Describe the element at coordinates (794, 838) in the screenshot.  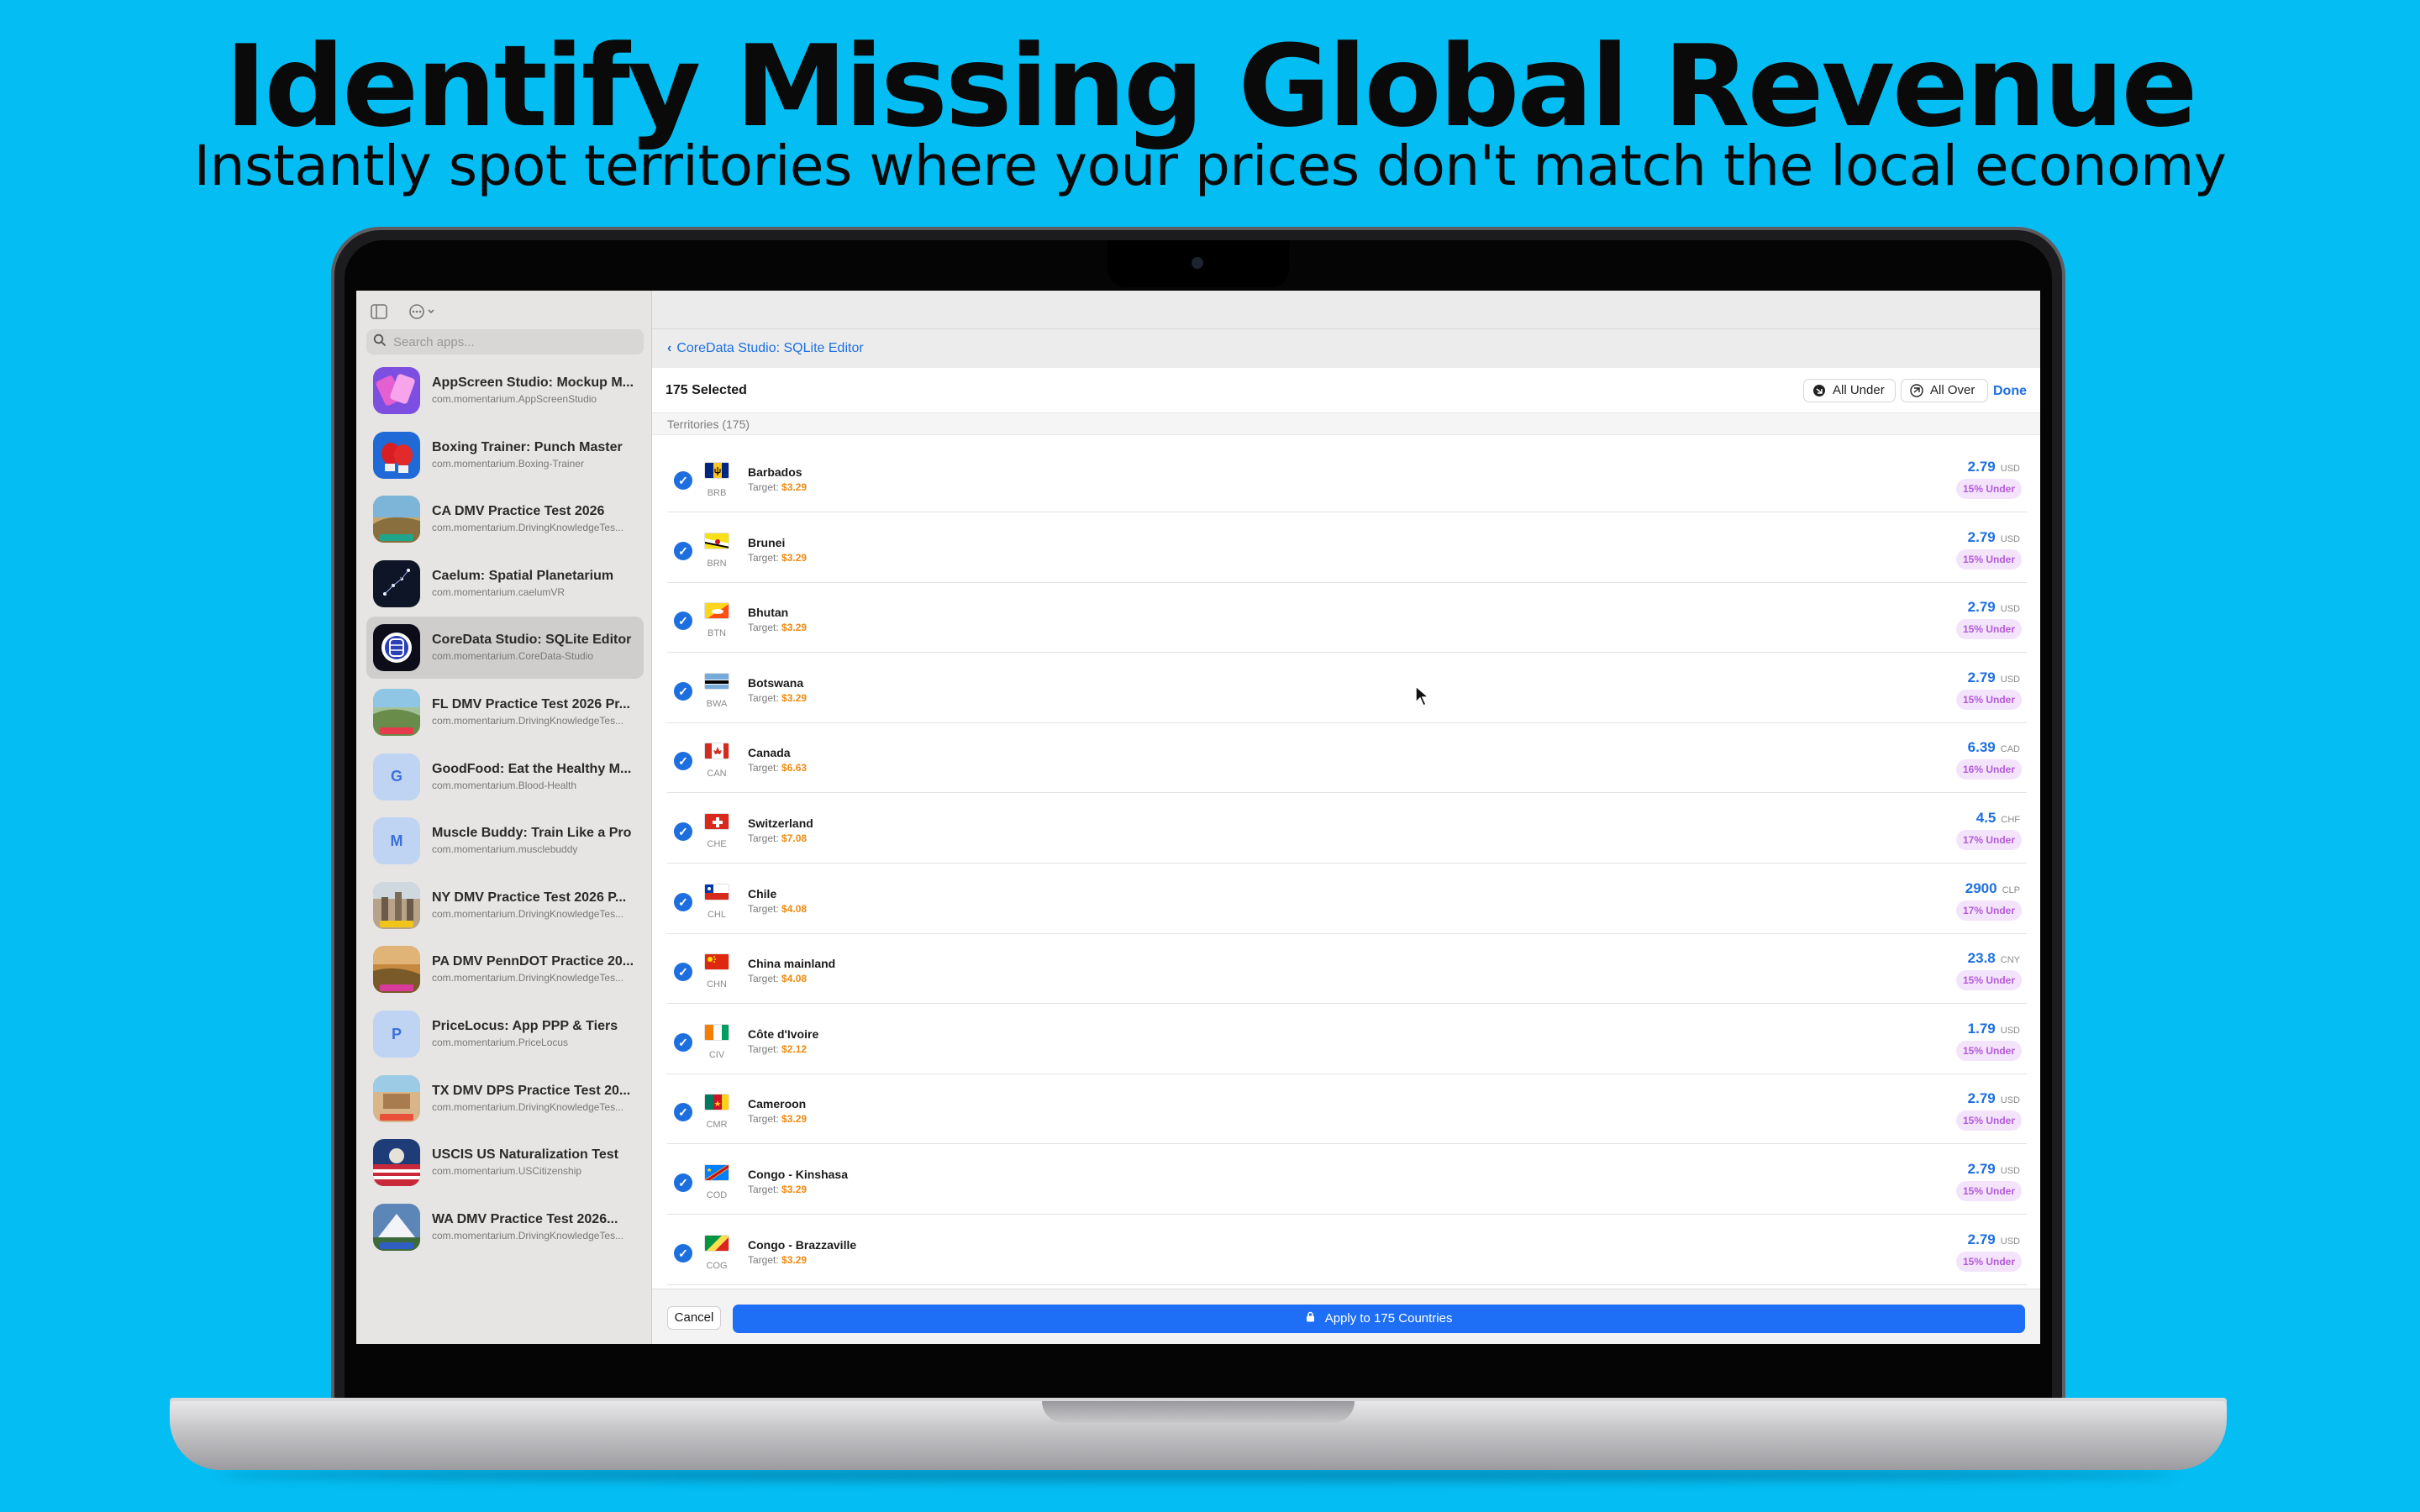
I see `target-amount: $7.08` at that location.